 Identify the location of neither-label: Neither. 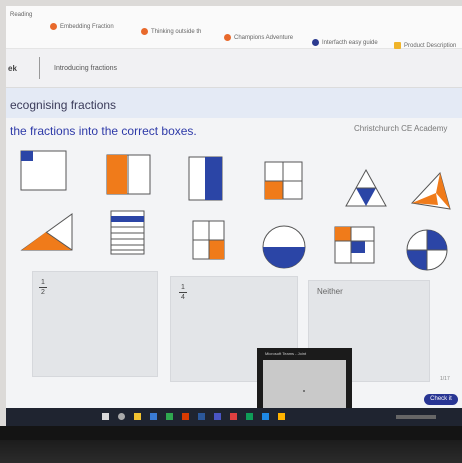
(330, 291).